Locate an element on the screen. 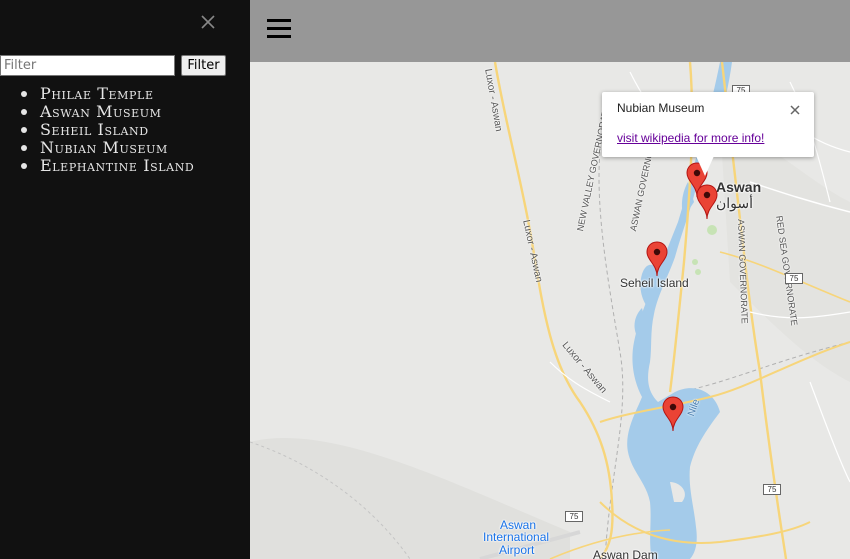 The height and width of the screenshot is (559, 850). close-sidebar-button is located at coordinates (208, 22).